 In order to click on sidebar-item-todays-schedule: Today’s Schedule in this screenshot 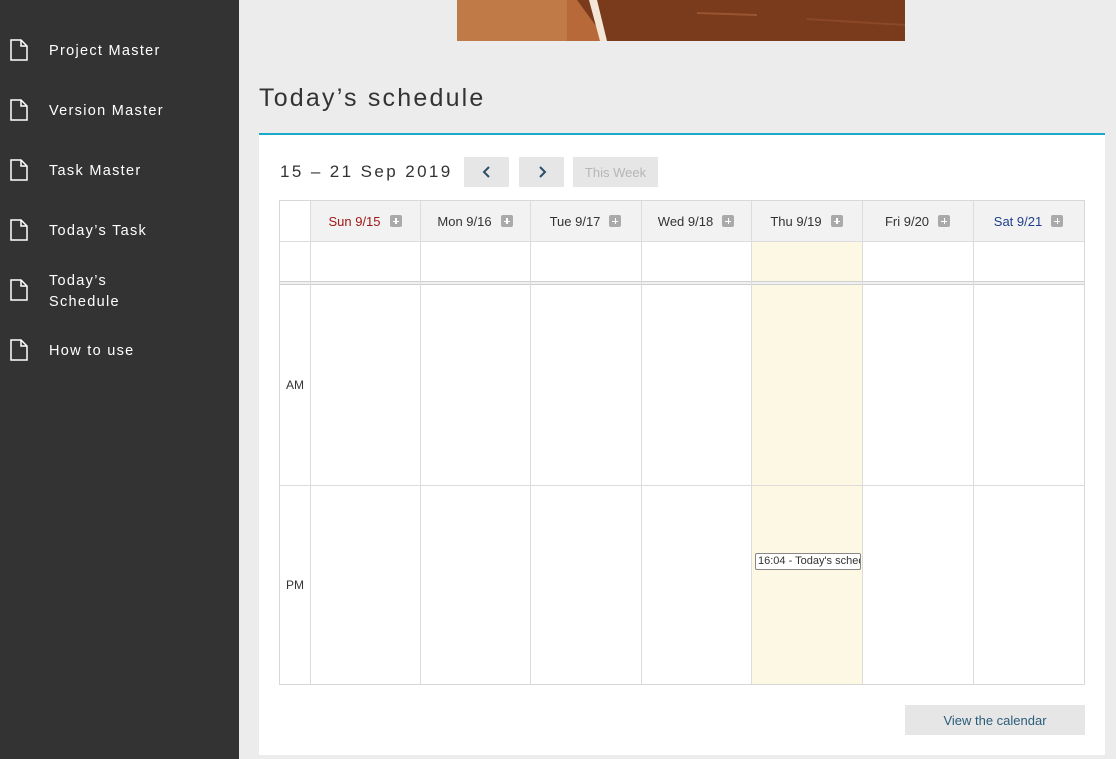, I will do `click(119, 292)`.